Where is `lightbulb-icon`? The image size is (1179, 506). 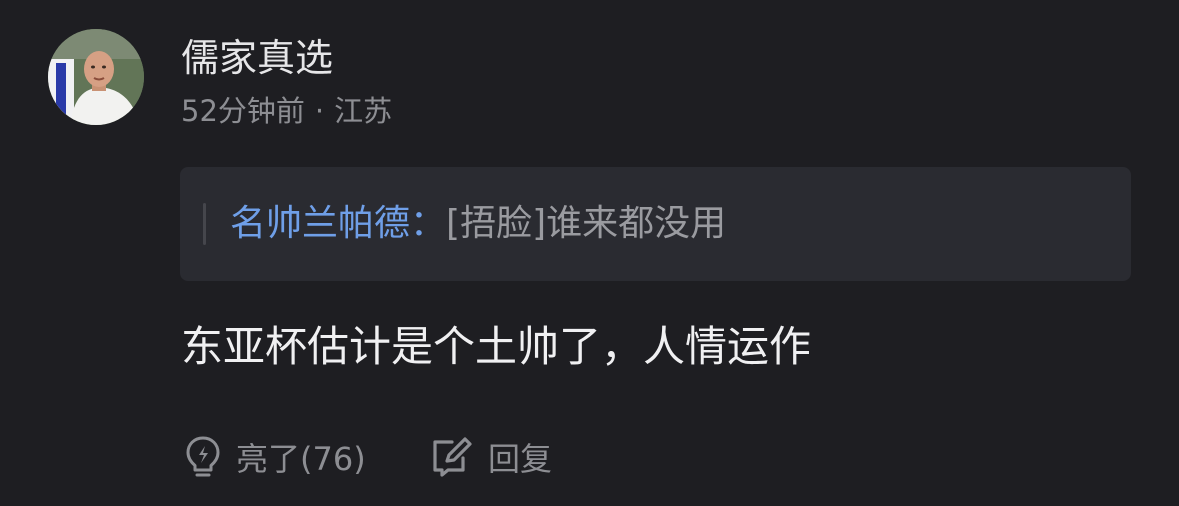
lightbulb-icon is located at coordinates (203, 457).